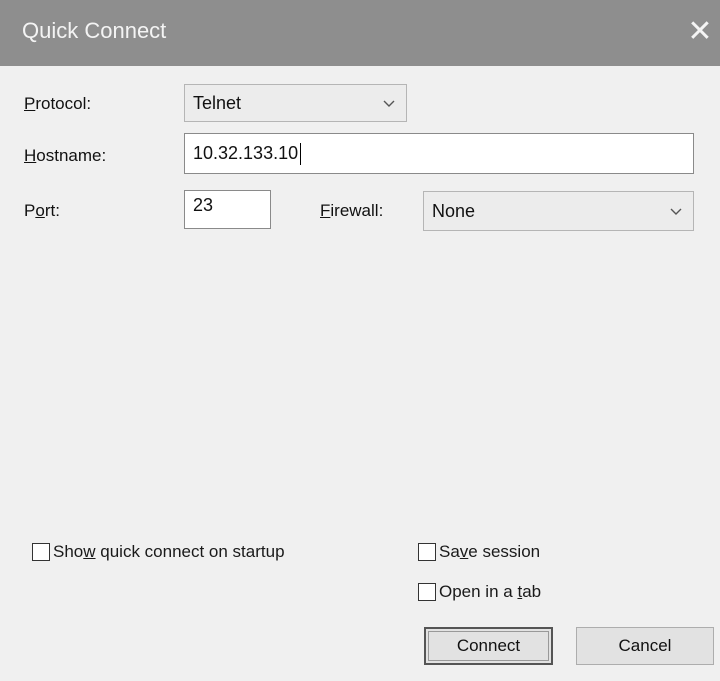  Describe the element at coordinates (246, 153) in the screenshot. I see `hostname-value: 10.32.133.10` at that location.